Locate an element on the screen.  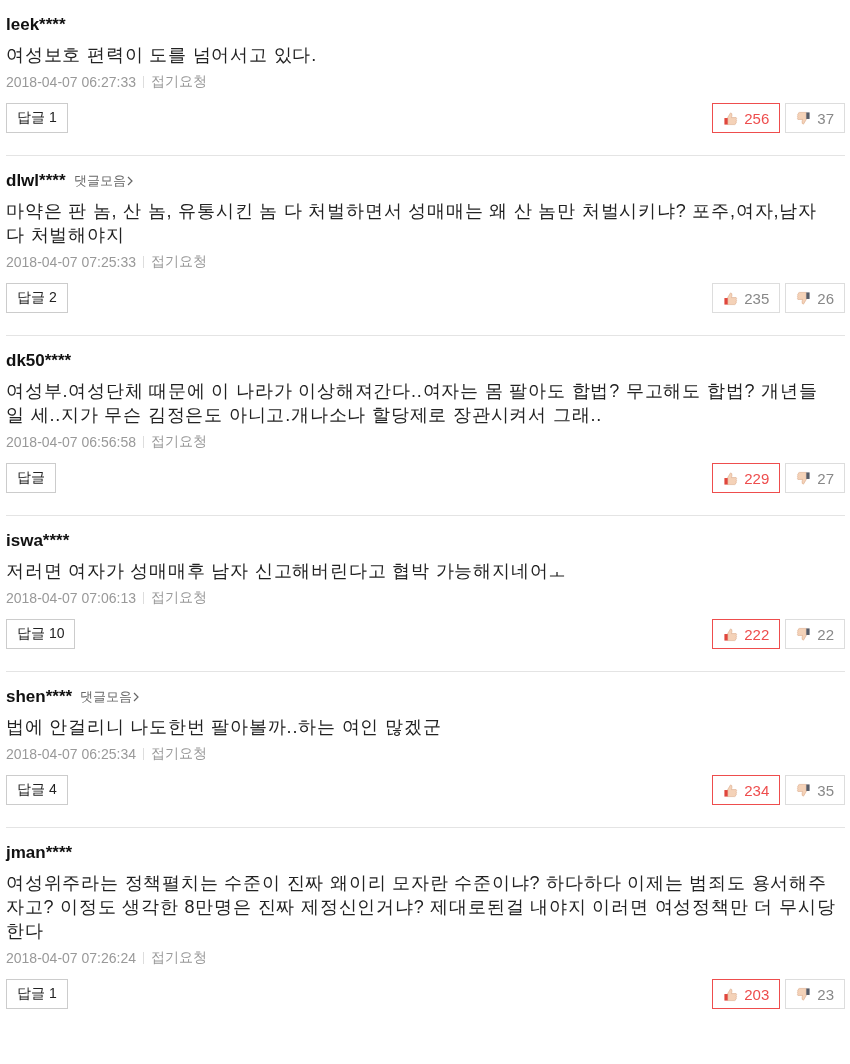
timestamp: 2018-04-07 06:56:58 is located at coordinates (71, 442).